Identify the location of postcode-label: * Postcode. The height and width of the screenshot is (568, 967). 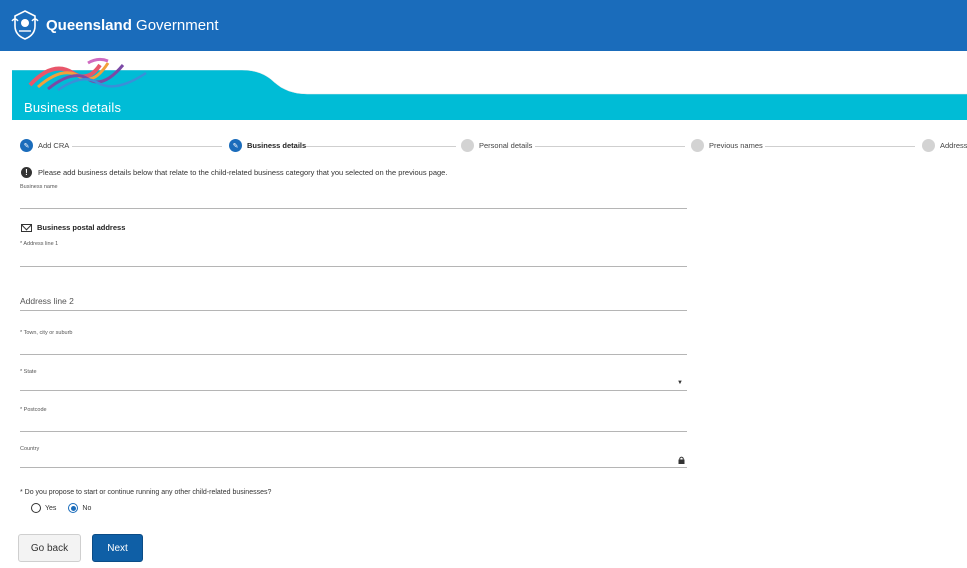
(33, 410).